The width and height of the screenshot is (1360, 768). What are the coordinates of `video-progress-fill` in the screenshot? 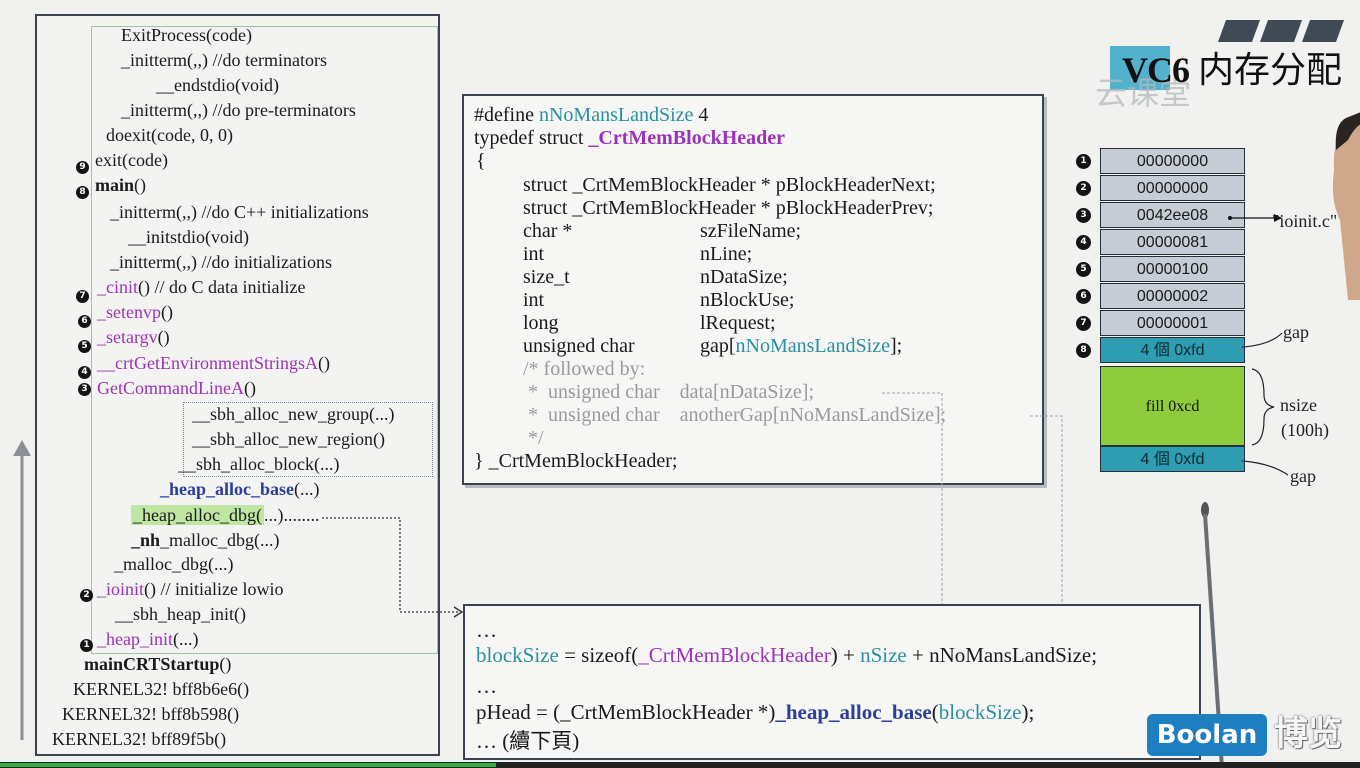 It's located at (248, 765).